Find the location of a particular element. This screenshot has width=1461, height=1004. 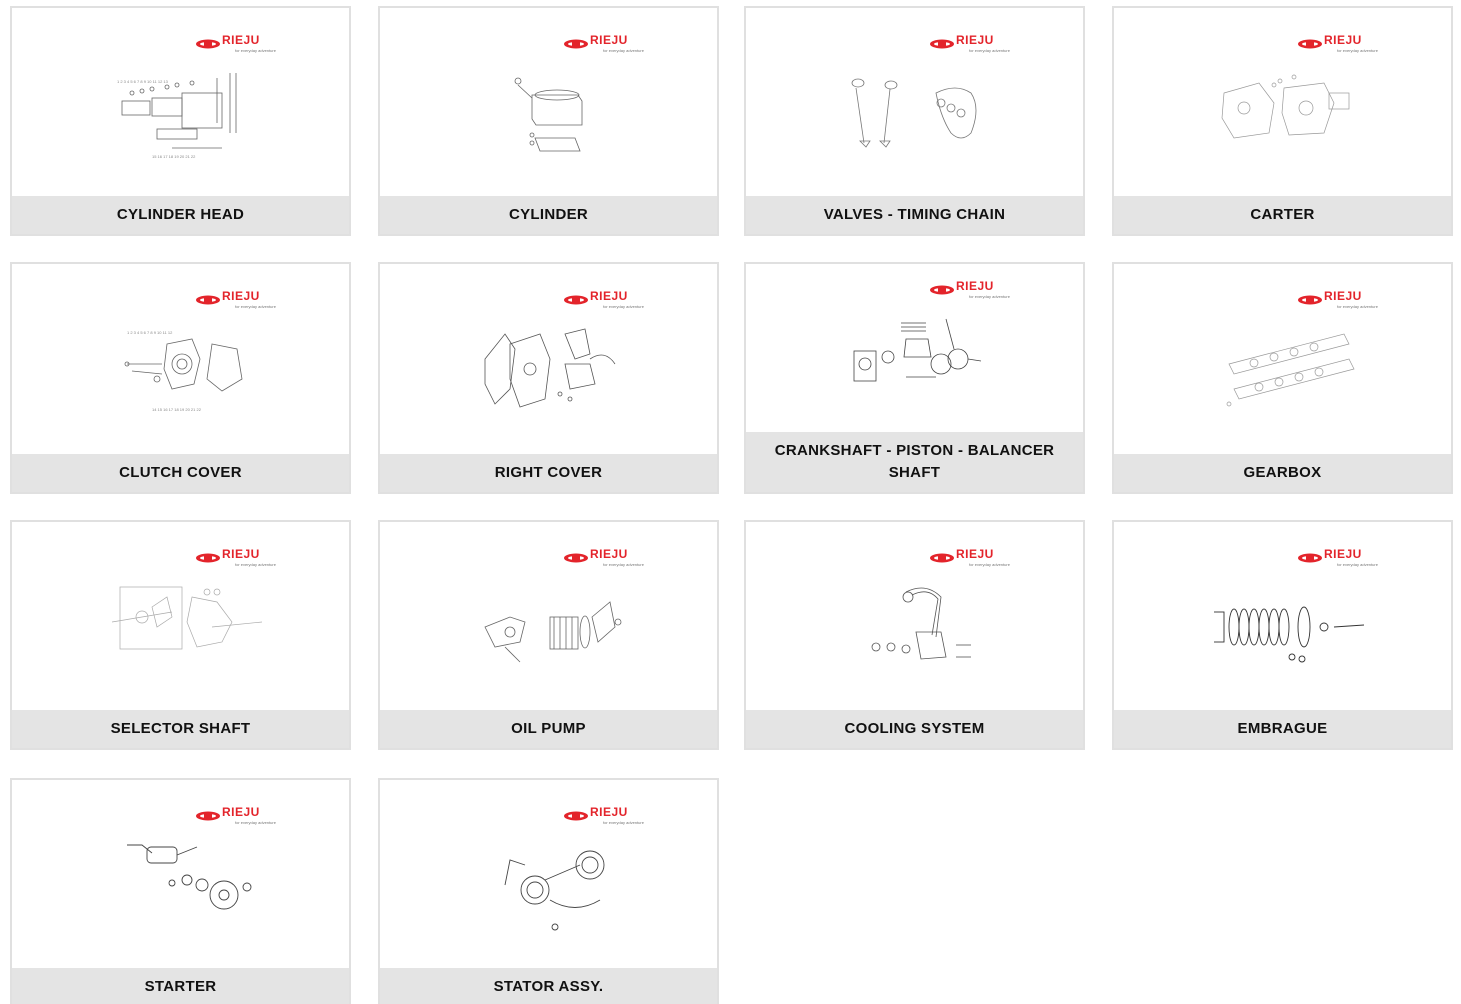

crankshaft-piston-diagram-icon is located at coordinates (917, 350).